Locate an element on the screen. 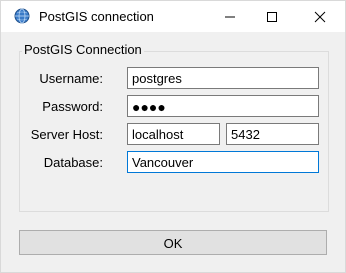 The height and width of the screenshot is (273, 346). server-port-field is located at coordinates (272, 134).